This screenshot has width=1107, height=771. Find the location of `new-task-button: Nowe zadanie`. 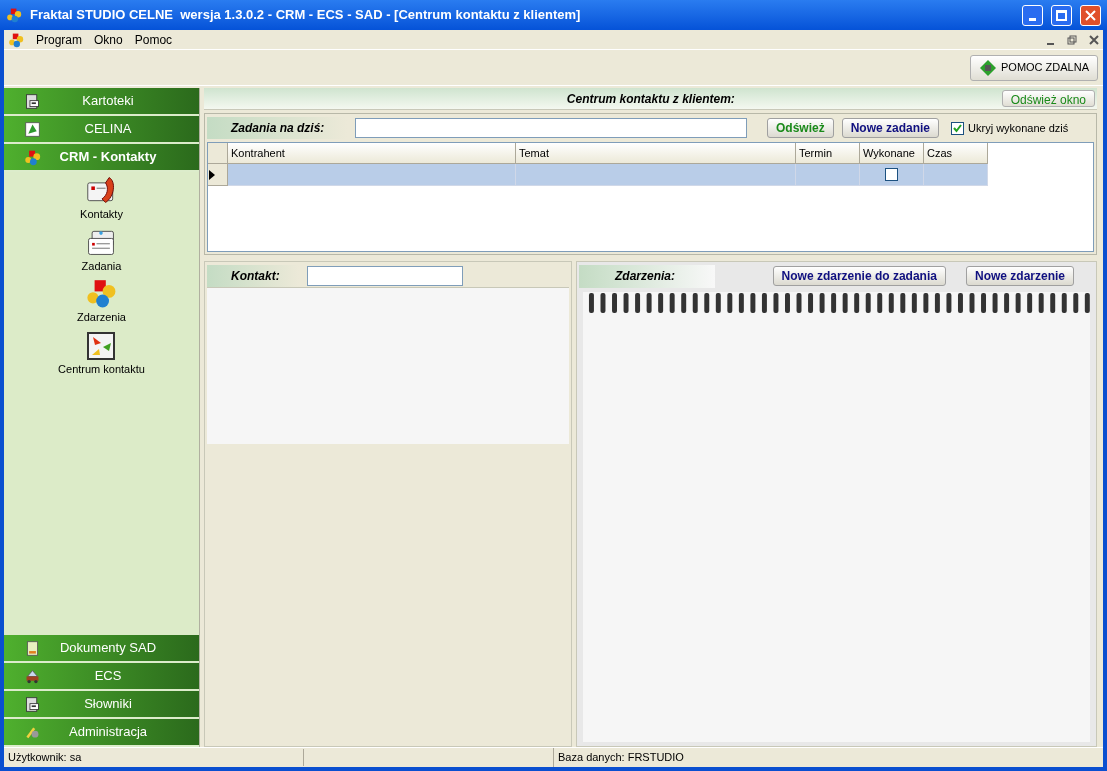

new-task-button: Nowe zadanie is located at coordinates (890, 128).